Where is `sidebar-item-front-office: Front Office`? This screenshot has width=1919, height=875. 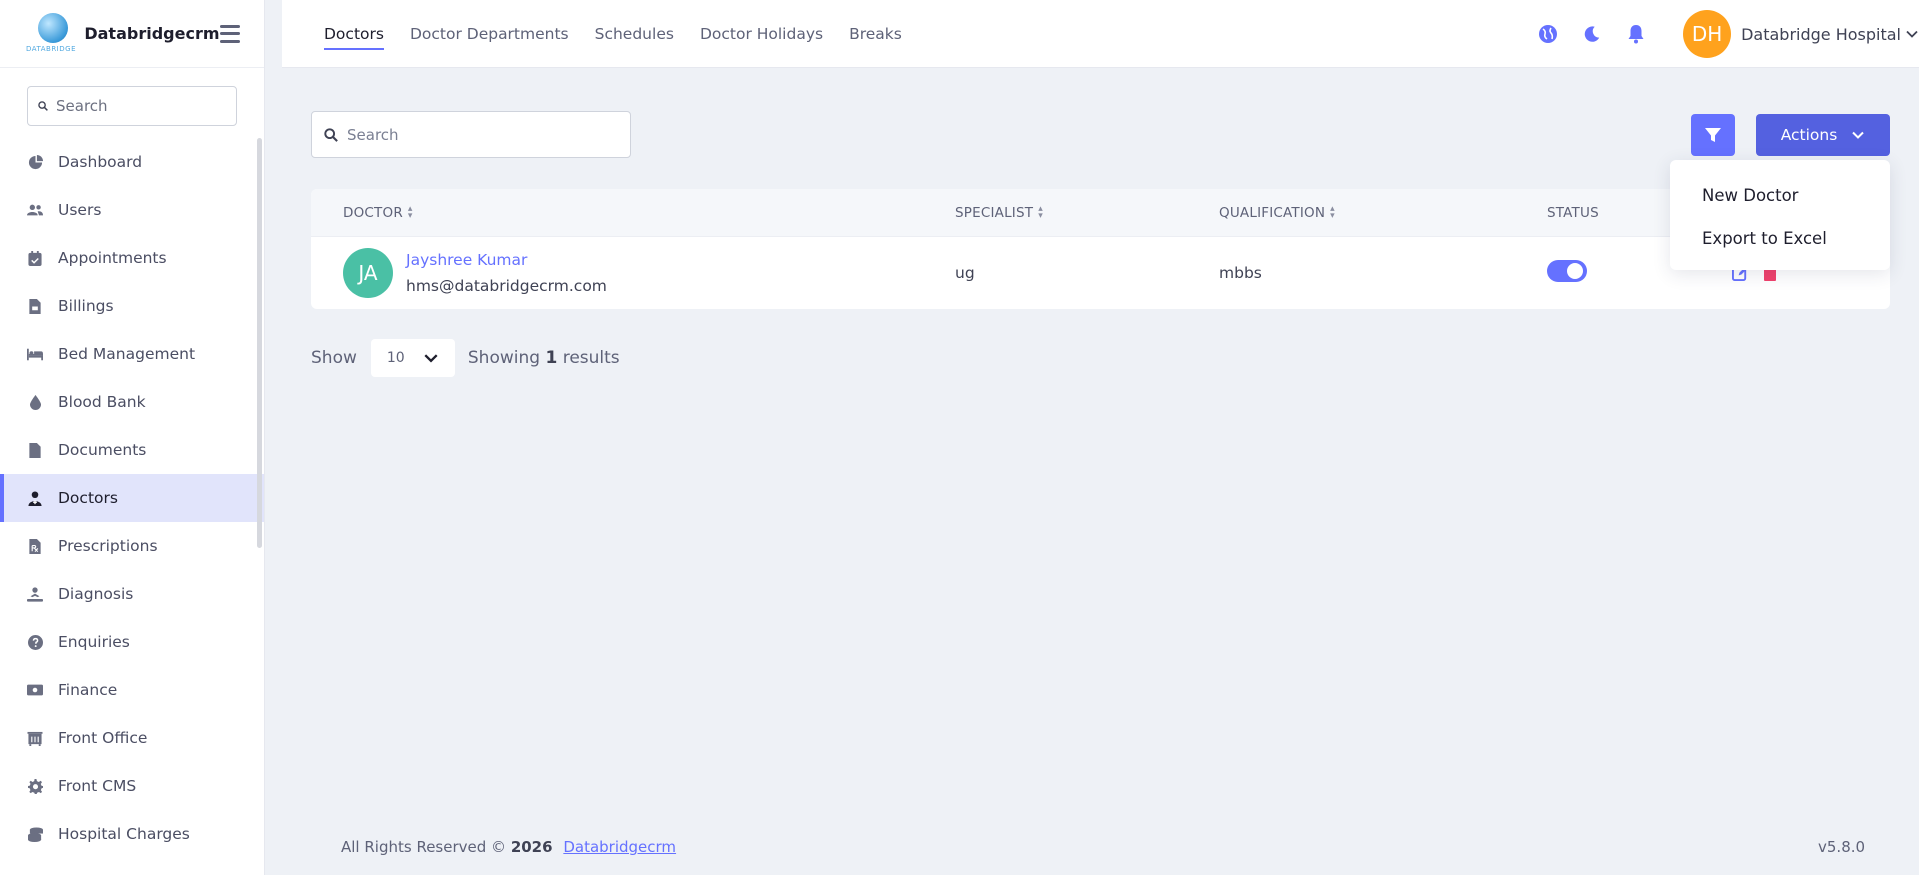
sidebar-item-front-office: Front Office is located at coordinates (132, 738).